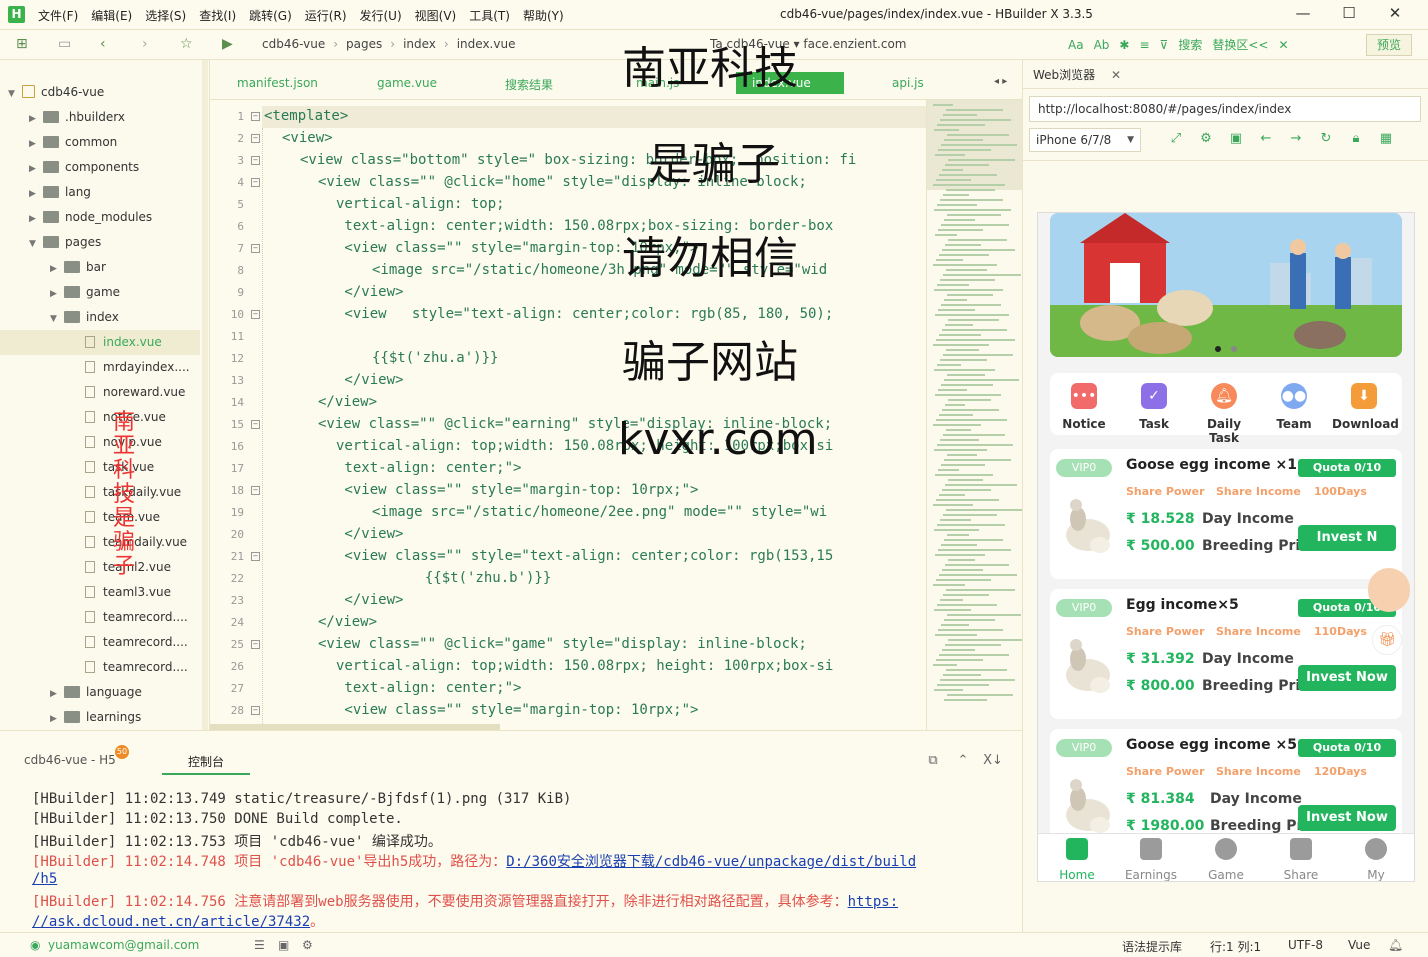 The image size is (1428, 957). What do you see at coordinates (100, 142) in the screenshot?
I see `file-tree-folder: ▶ common` at bounding box center [100, 142].